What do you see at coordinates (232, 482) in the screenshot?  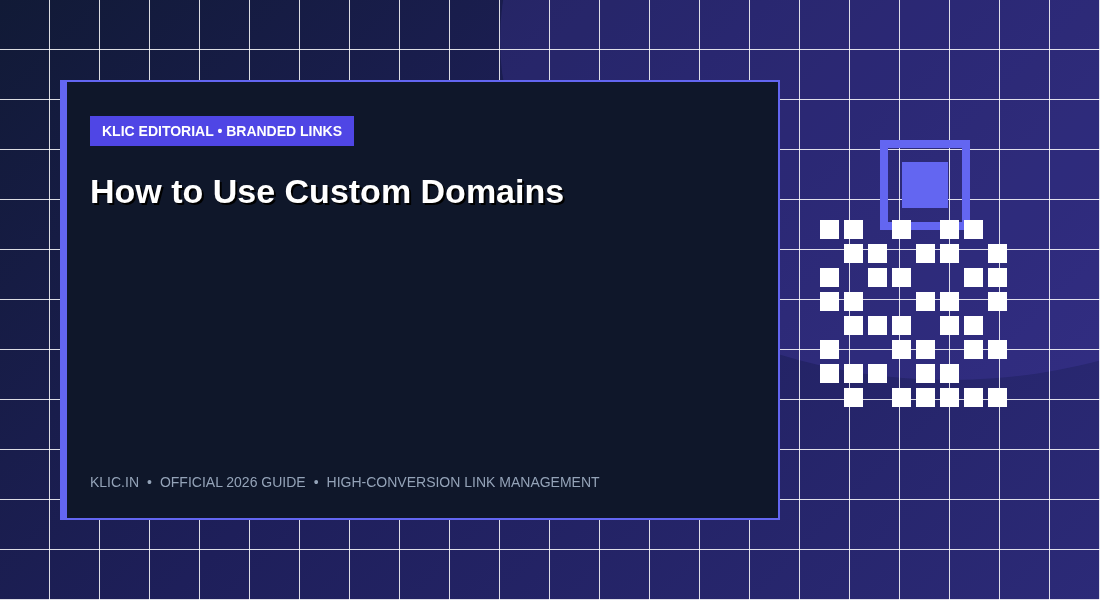 I see `footer-text: OFFICIAL 2026 GUIDE` at bounding box center [232, 482].